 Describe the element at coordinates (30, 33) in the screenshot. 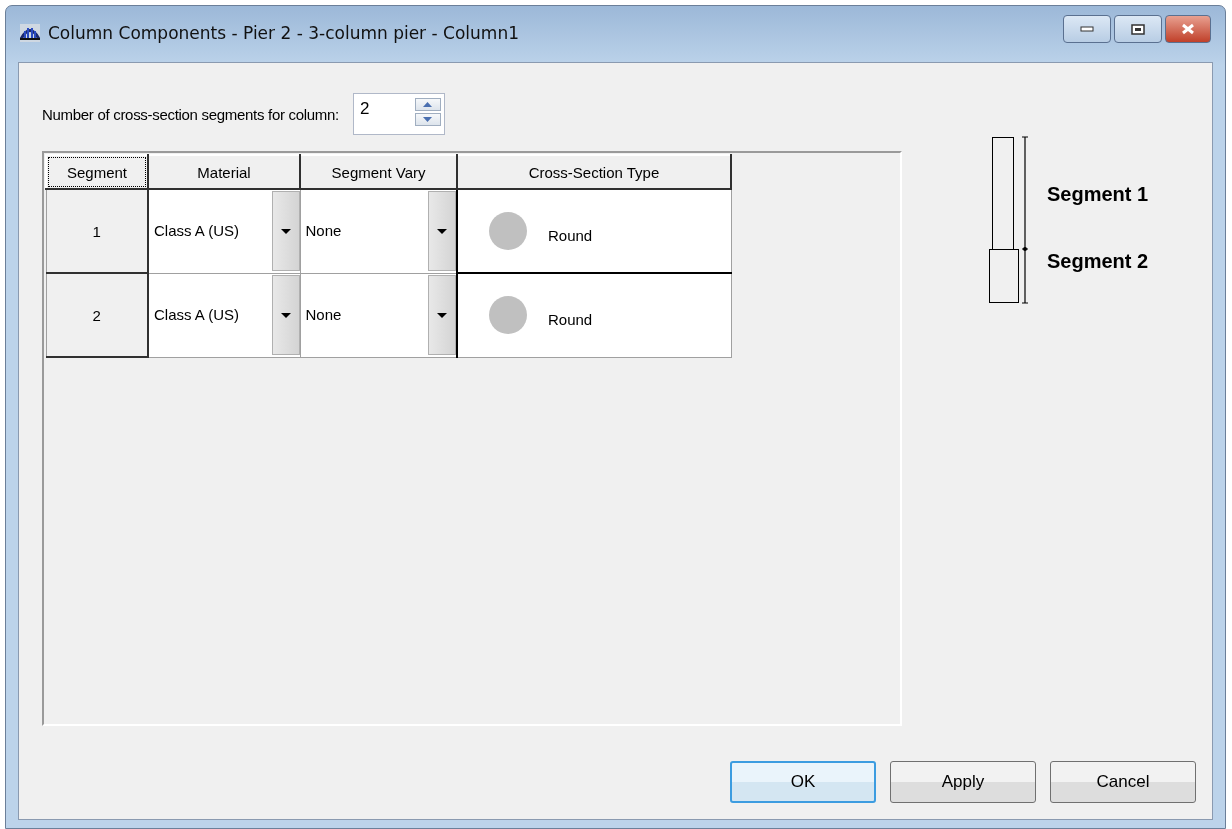

I see `bridge-icon` at that location.